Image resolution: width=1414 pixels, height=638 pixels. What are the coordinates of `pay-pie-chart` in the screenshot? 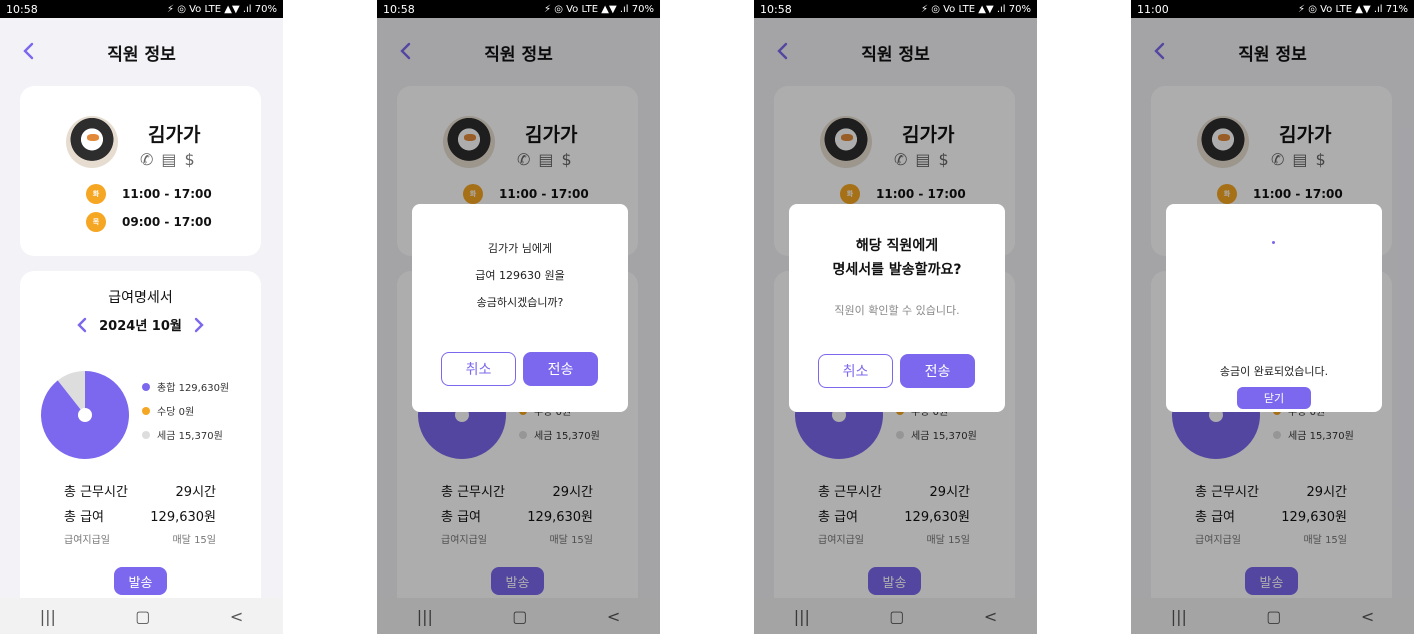 It's located at (85, 415).